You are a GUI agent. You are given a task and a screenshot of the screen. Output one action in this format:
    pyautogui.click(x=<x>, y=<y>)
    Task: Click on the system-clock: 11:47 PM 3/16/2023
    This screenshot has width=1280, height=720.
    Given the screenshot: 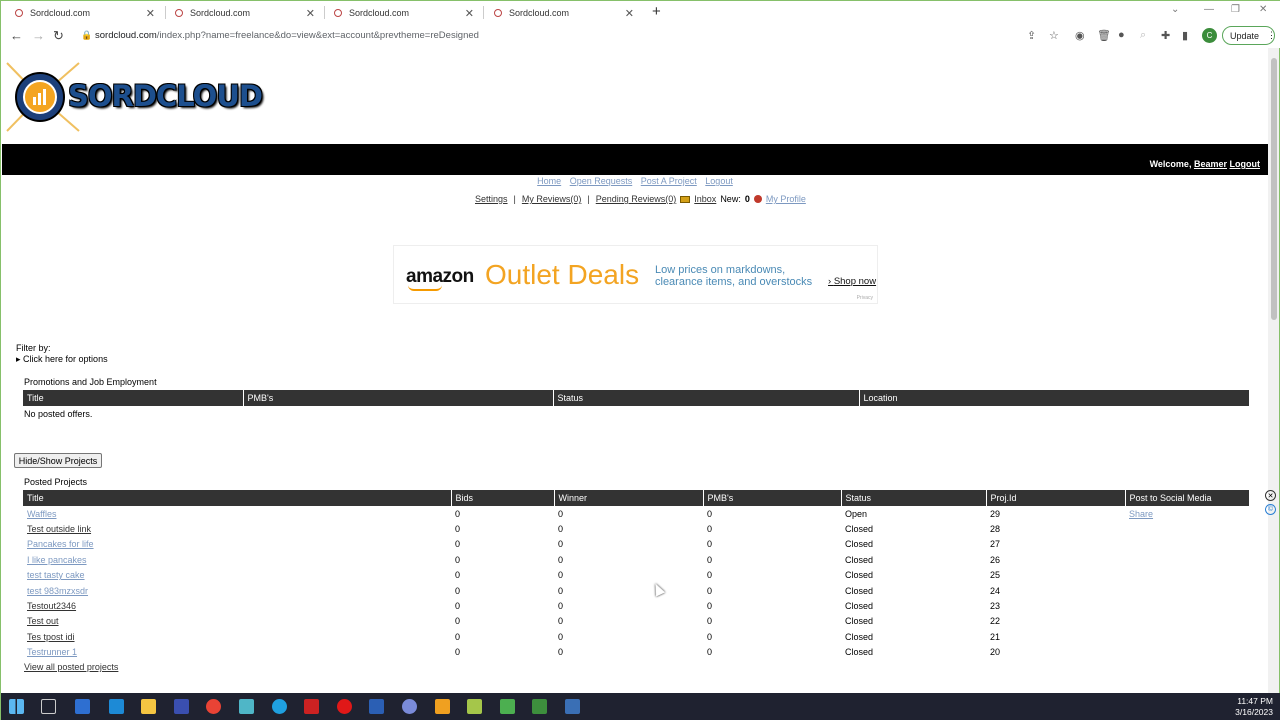 What is the action you would take?
    pyautogui.click(x=1254, y=707)
    